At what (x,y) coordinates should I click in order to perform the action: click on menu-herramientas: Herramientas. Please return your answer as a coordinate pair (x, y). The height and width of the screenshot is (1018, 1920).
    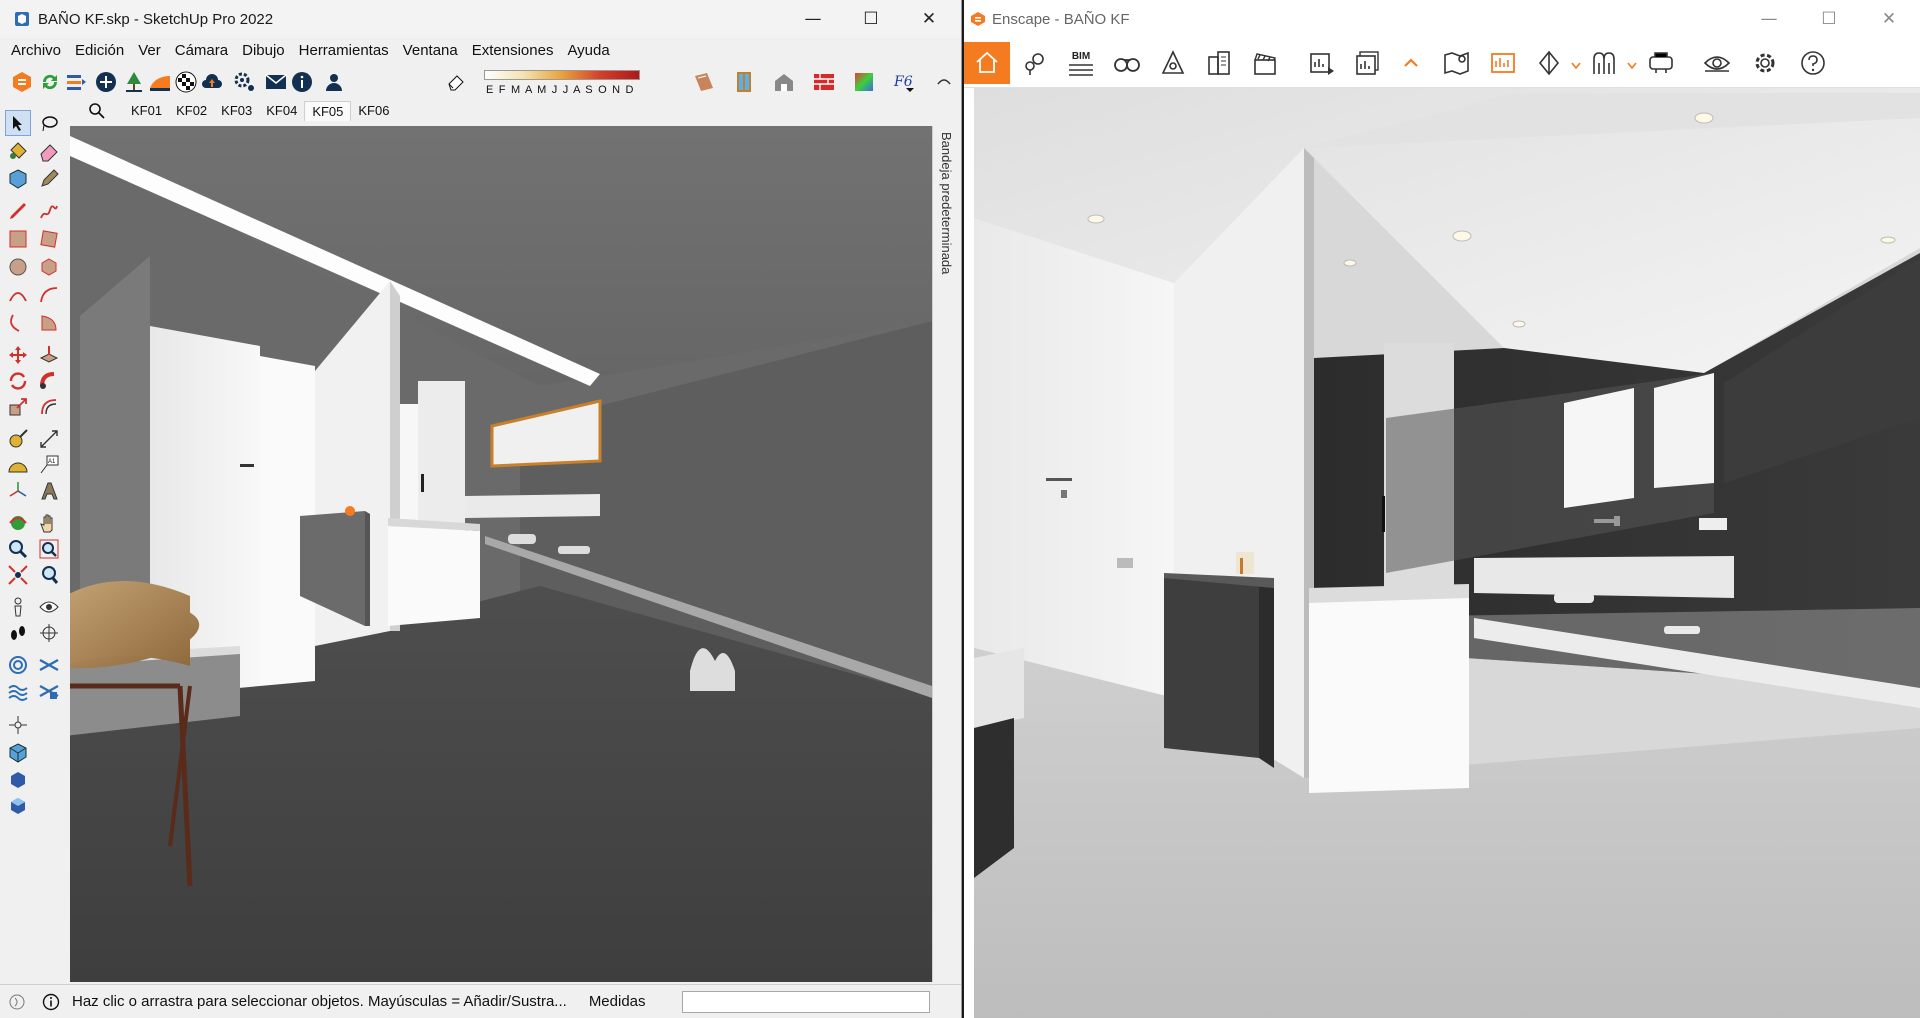
    Looking at the image, I should click on (344, 50).